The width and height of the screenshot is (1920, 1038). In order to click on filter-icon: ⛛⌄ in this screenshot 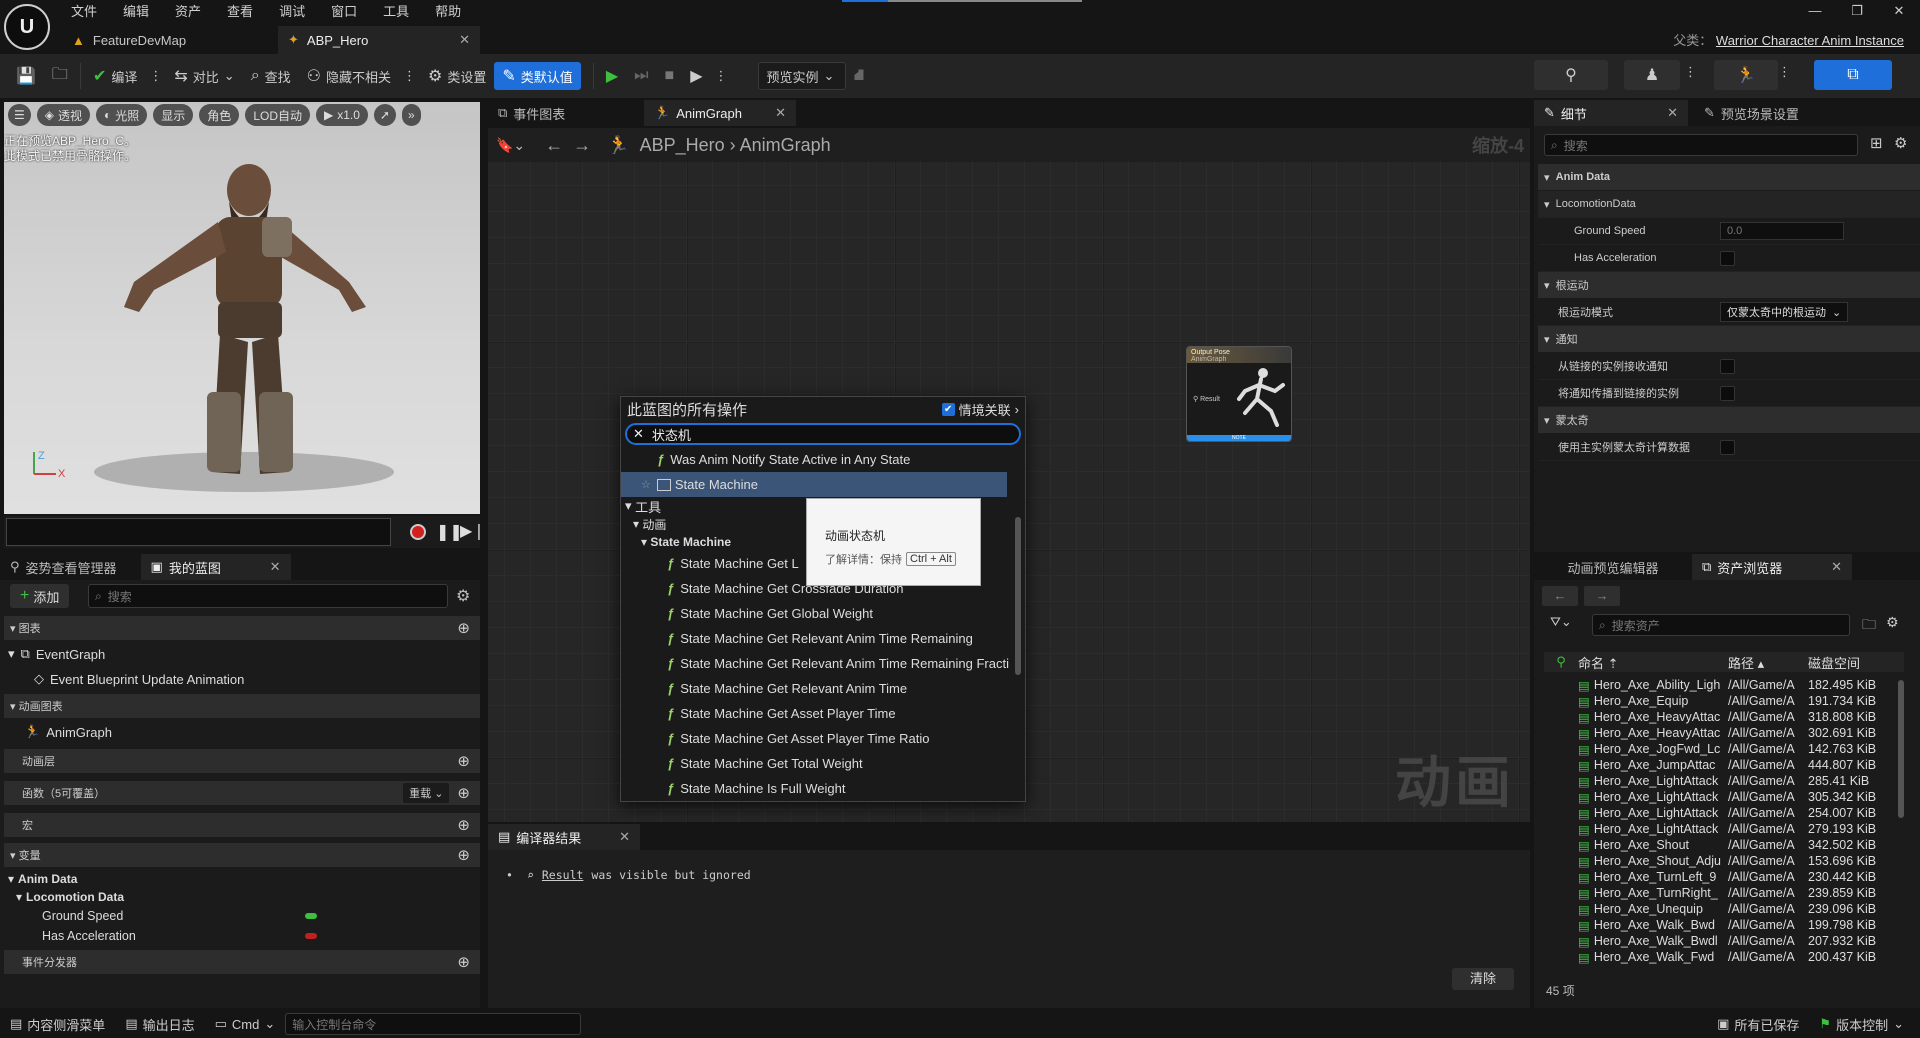, I will do `click(1561, 622)`.